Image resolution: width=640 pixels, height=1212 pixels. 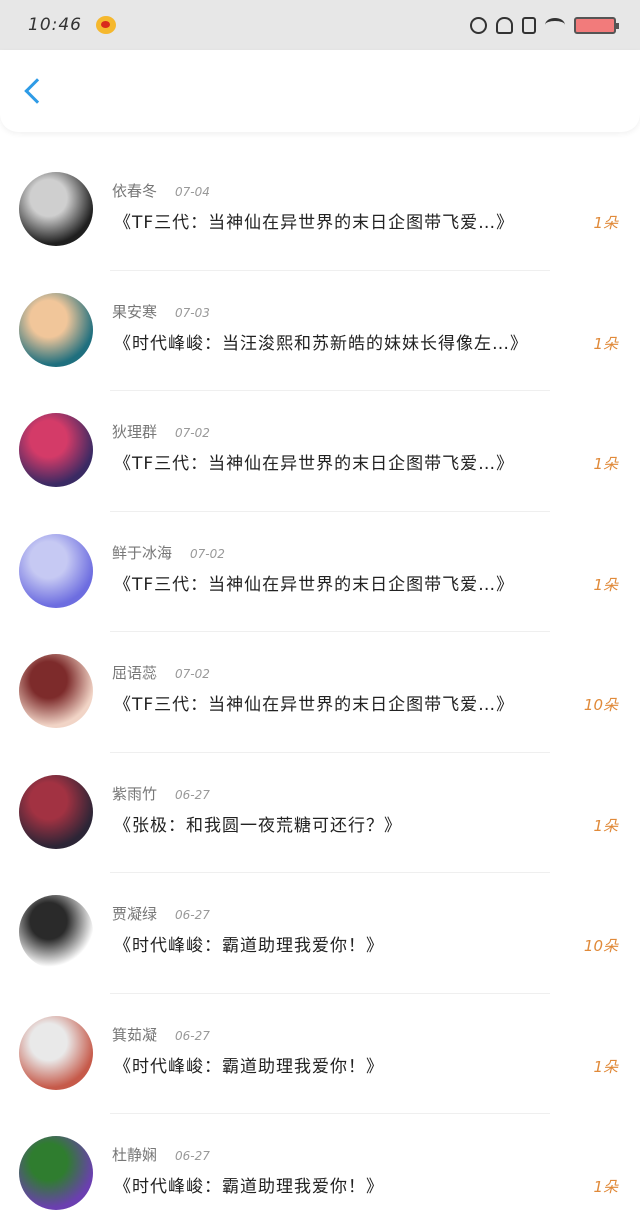 I want to click on weibo-icon, so click(x=106, y=25).